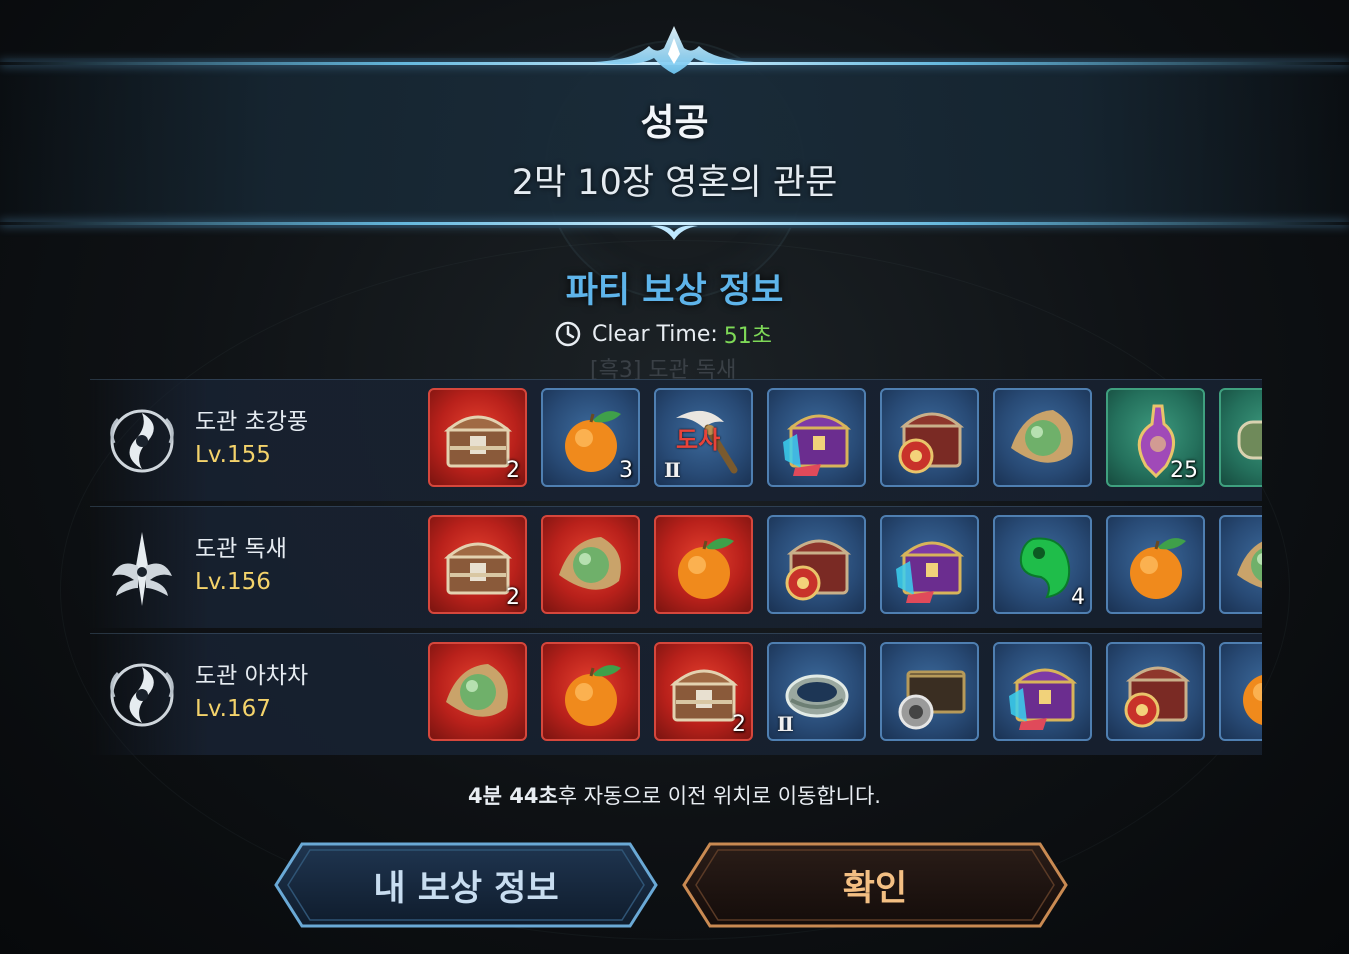 This screenshot has width=1349, height=954. What do you see at coordinates (748, 336) in the screenshot?
I see `clear-time-value: 51초` at bounding box center [748, 336].